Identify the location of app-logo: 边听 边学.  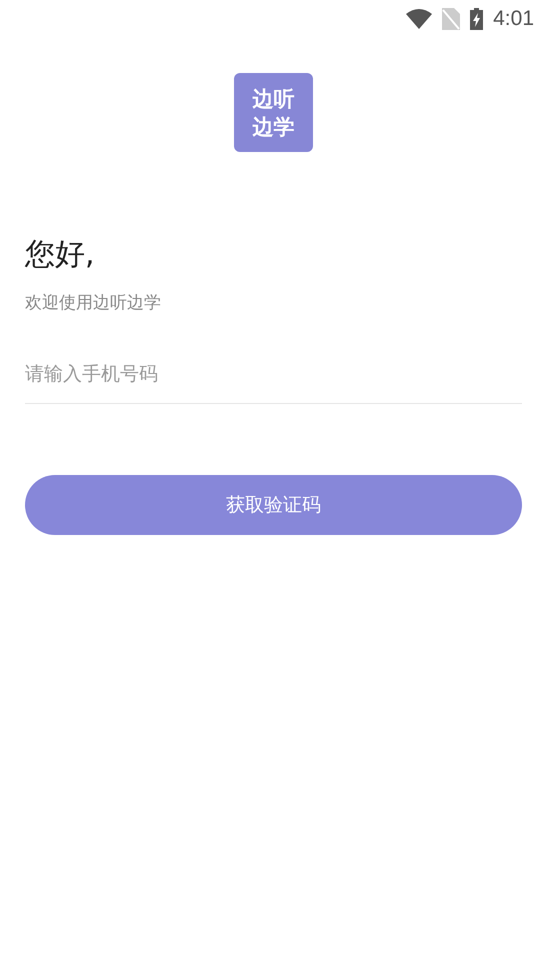
(273, 112).